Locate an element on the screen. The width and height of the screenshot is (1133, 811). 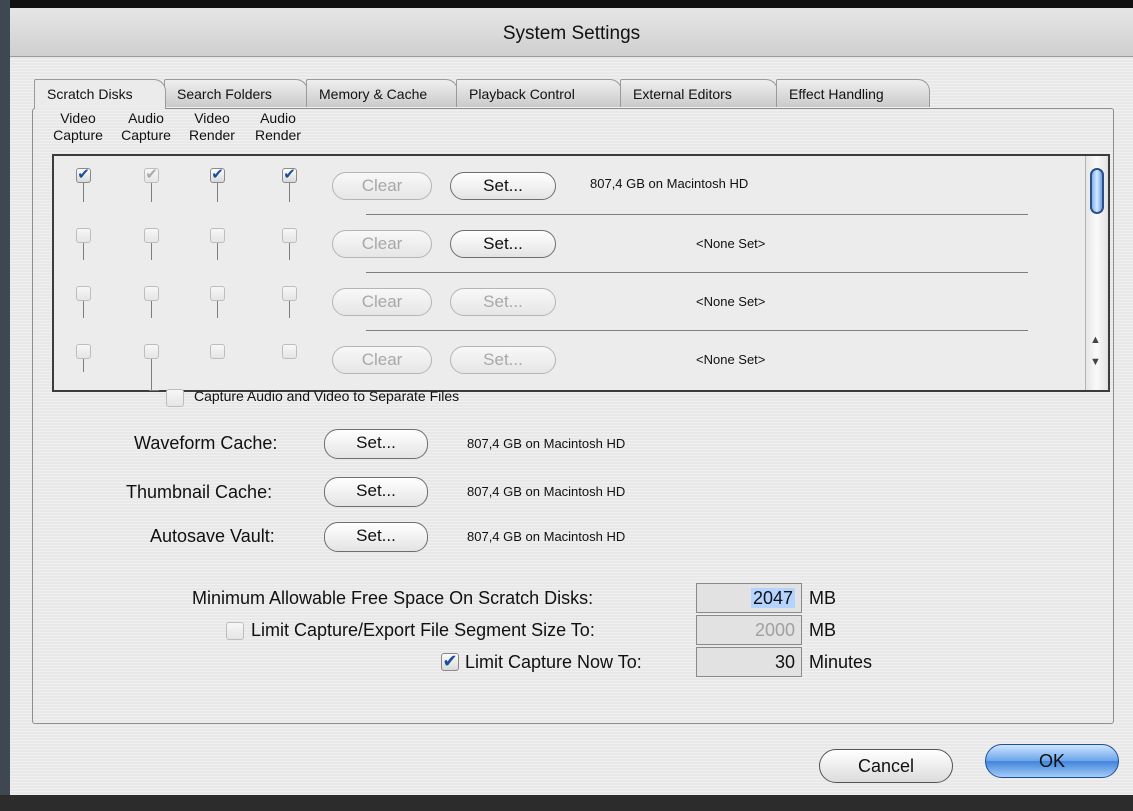
checkbox-audio-capture: ✔ is located at coordinates (151, 175).